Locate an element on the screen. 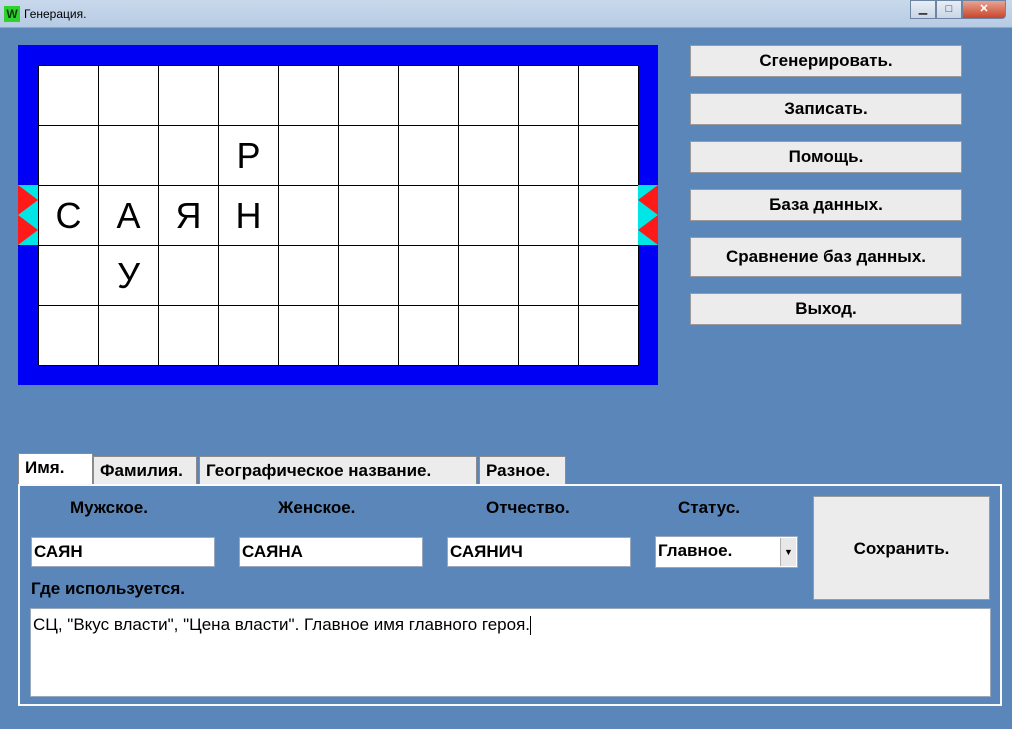 Image resolution: width=1012 pixels, height=729 pixels. tab-geographic-name: Географическое название. is located at coordinates (338, 470).